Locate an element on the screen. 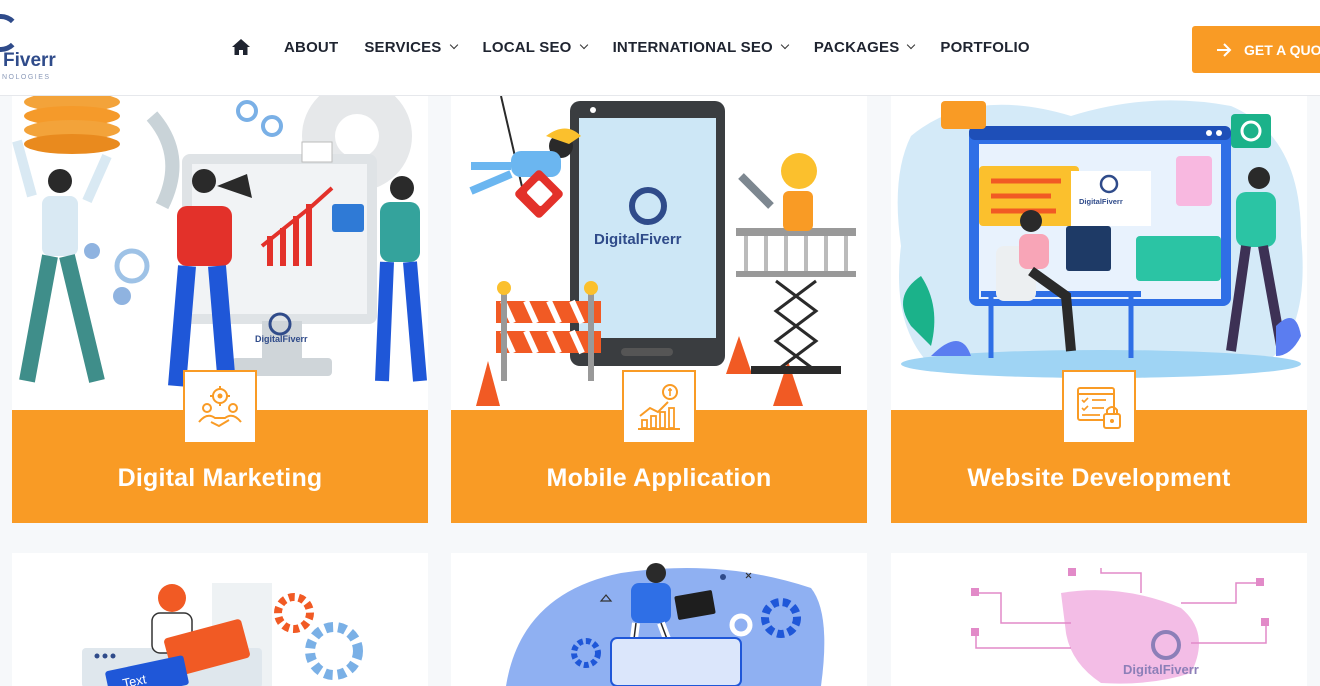  cta-label: GET A QUO is located at coordinates (1282, 49).